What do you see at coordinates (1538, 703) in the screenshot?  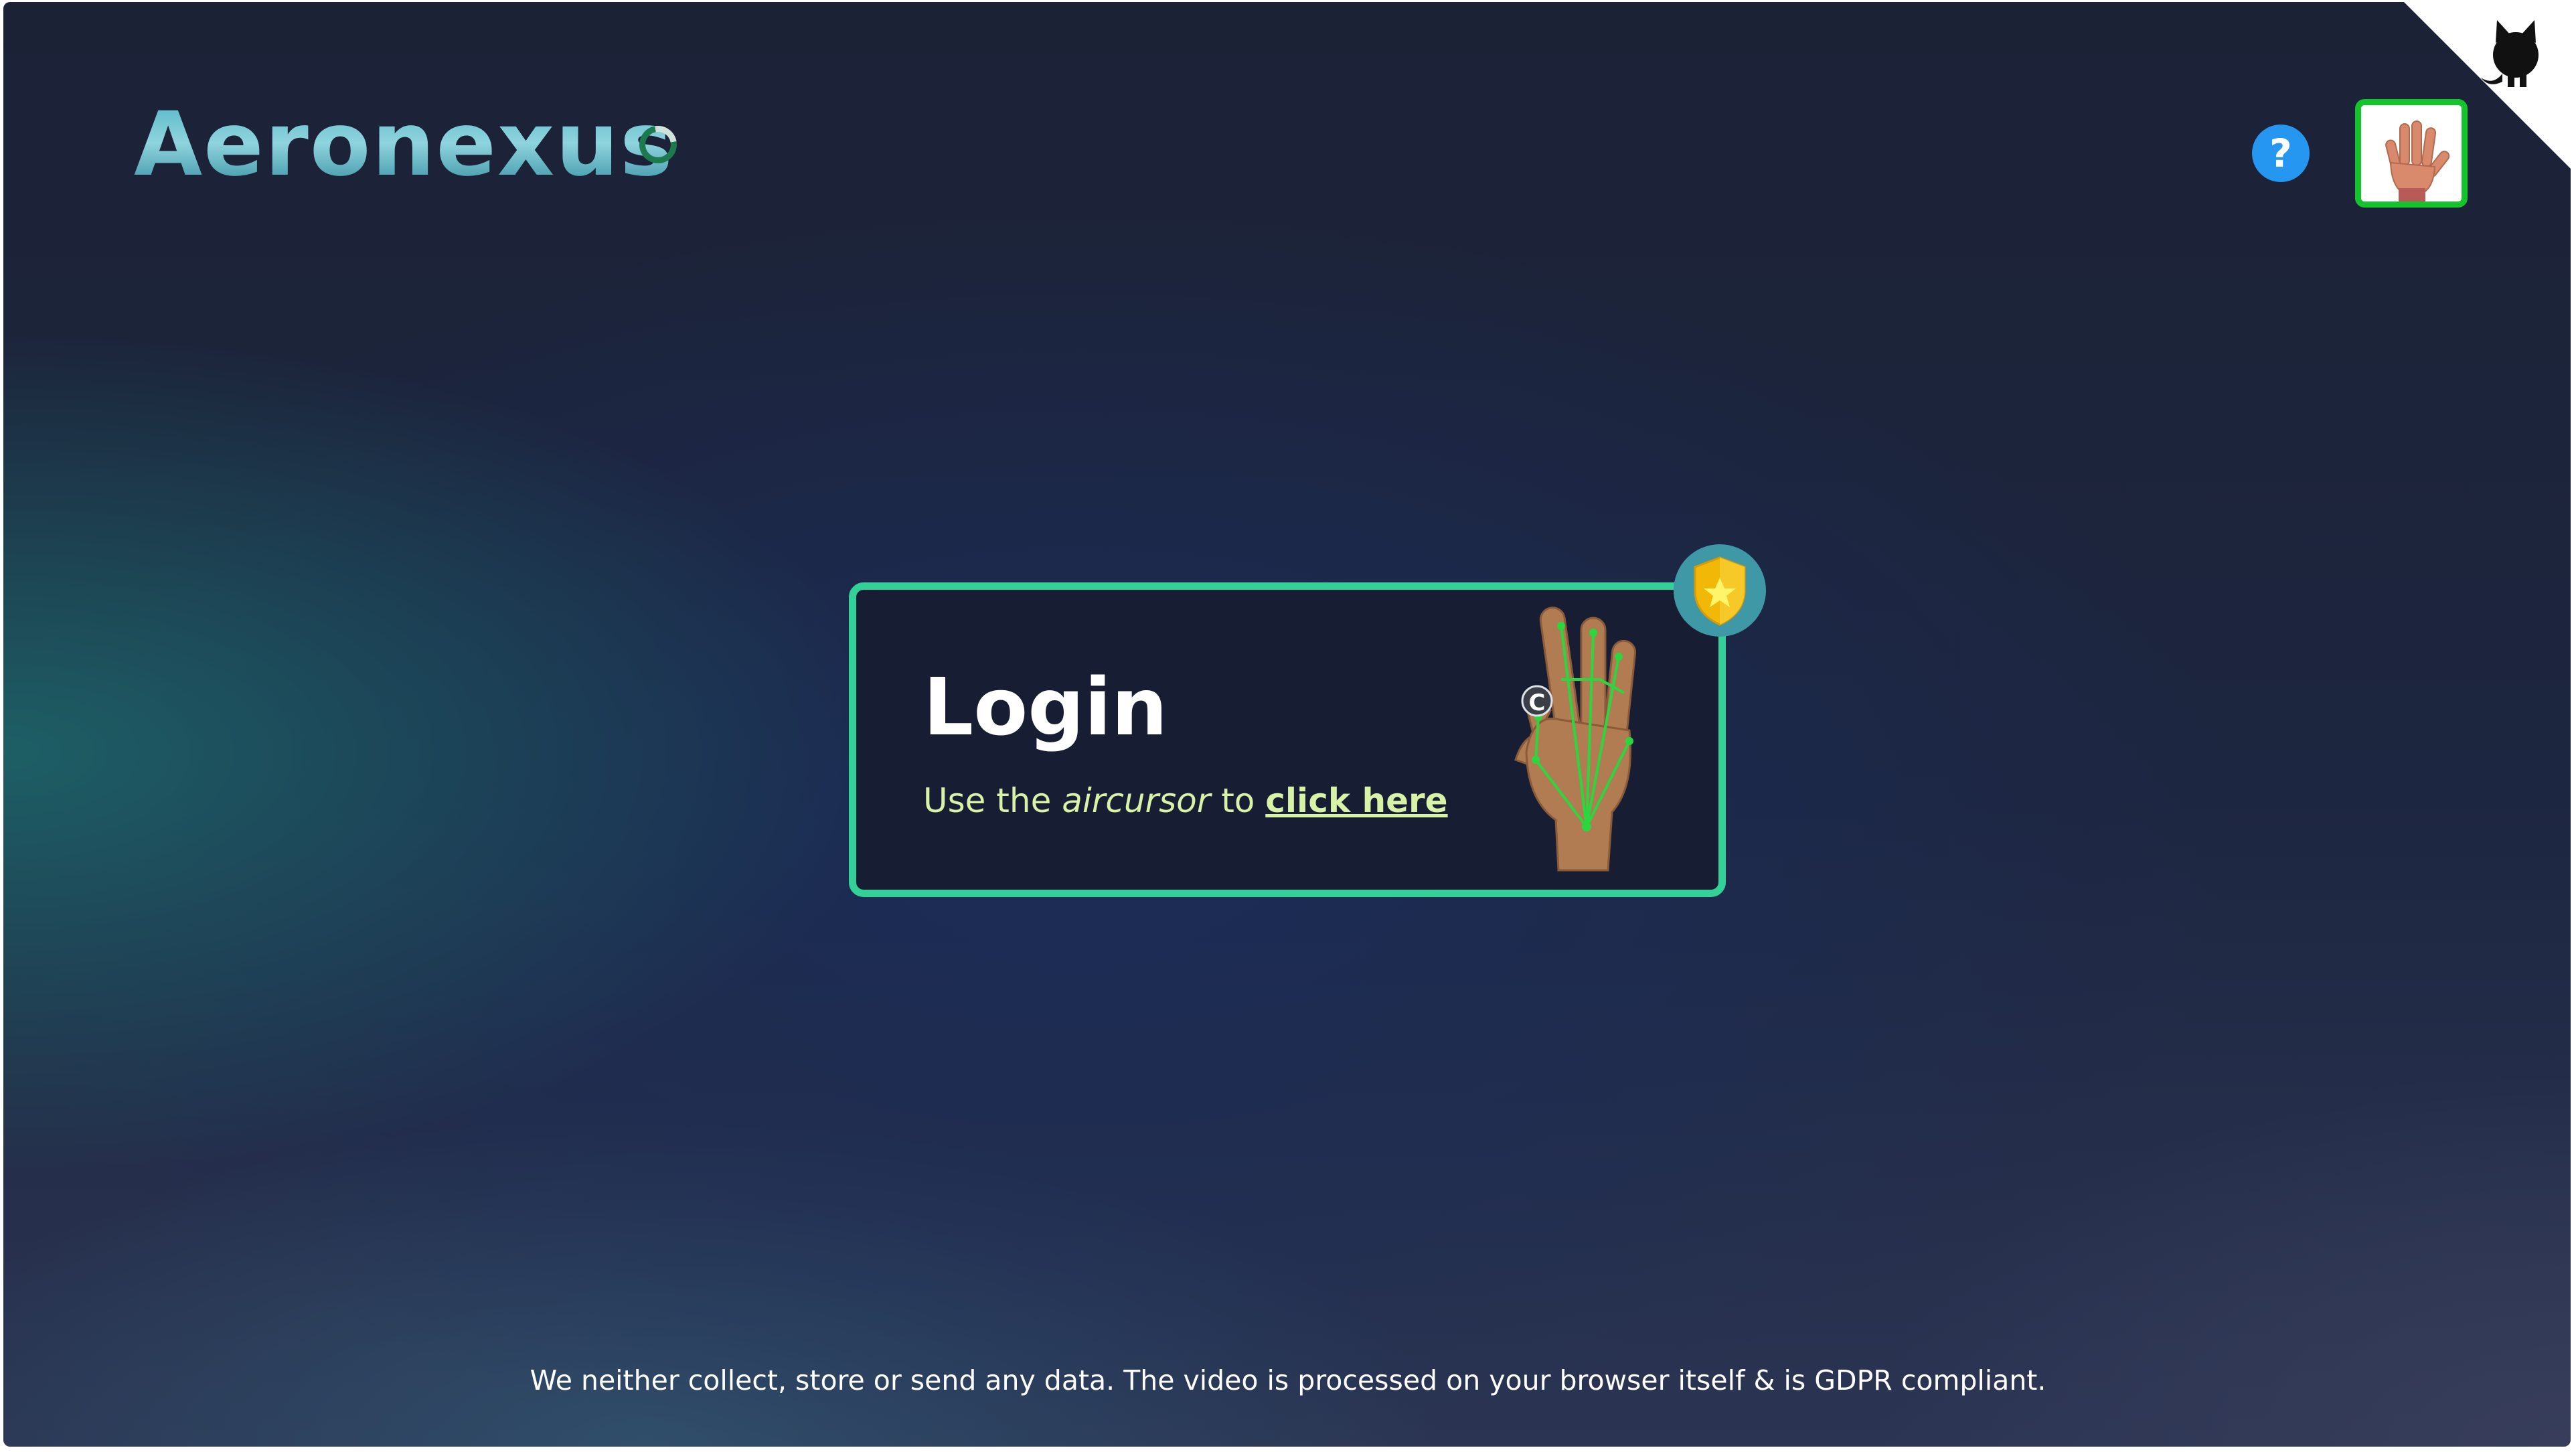 I see `cursor-marker: C` at bounding box center [1538, 703].